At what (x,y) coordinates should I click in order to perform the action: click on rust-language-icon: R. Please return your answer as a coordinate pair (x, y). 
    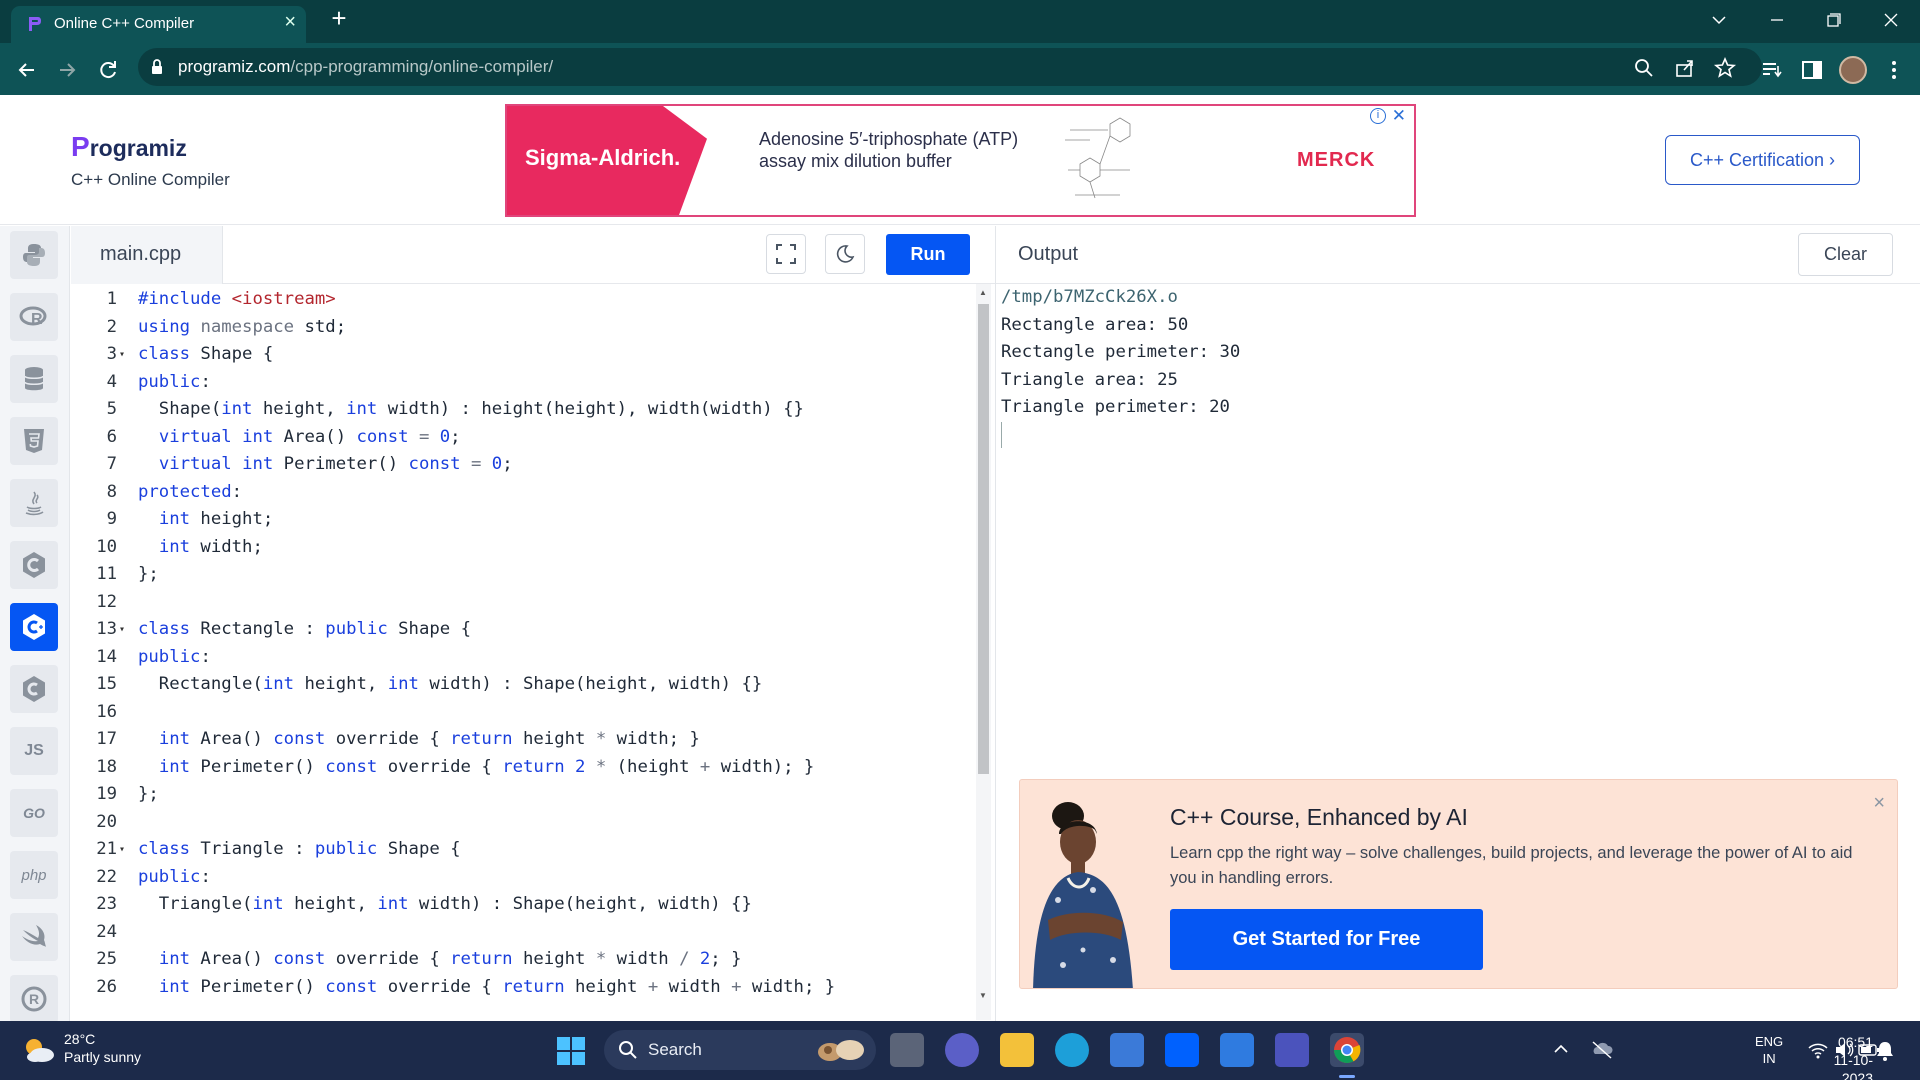
    Looking at the image, I should click on (34, 999).